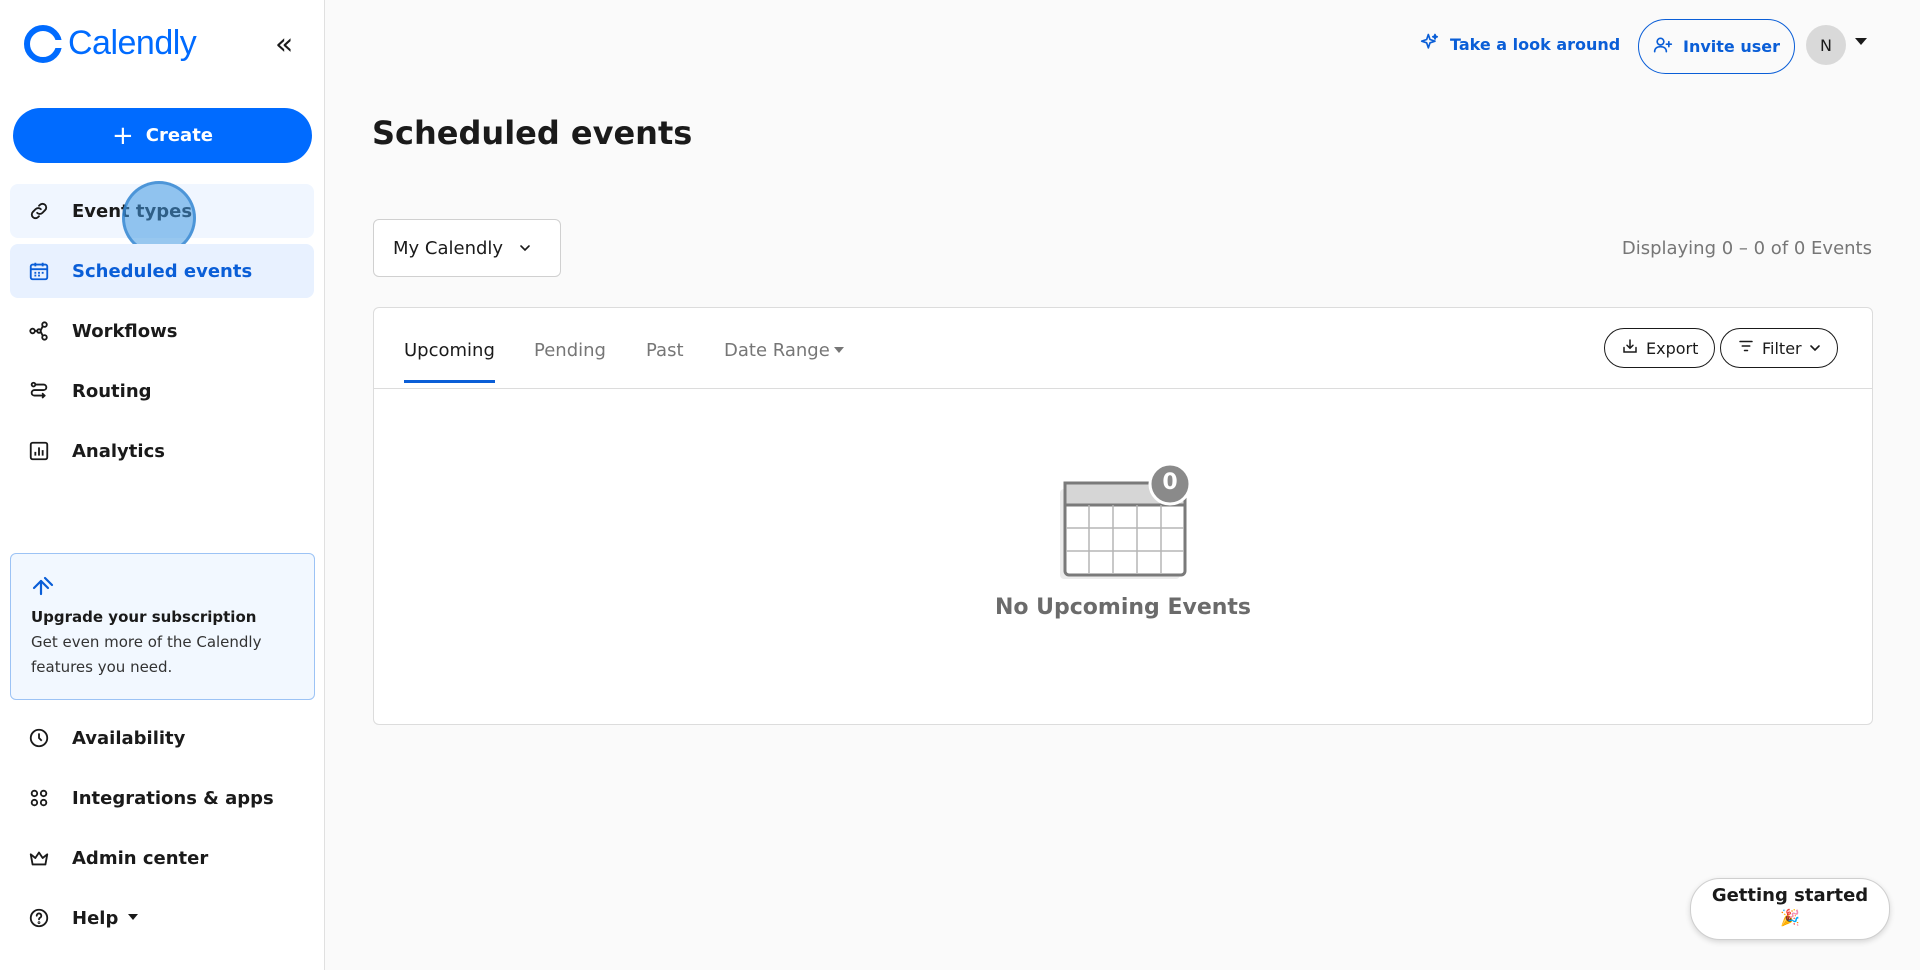 Image resolution: width=1920 pixels, height=970 pixels. What do you see at coordinates (132, 43) in the screenshot?
I see `logo-text: Calendly` at bounding box center [132, 43].